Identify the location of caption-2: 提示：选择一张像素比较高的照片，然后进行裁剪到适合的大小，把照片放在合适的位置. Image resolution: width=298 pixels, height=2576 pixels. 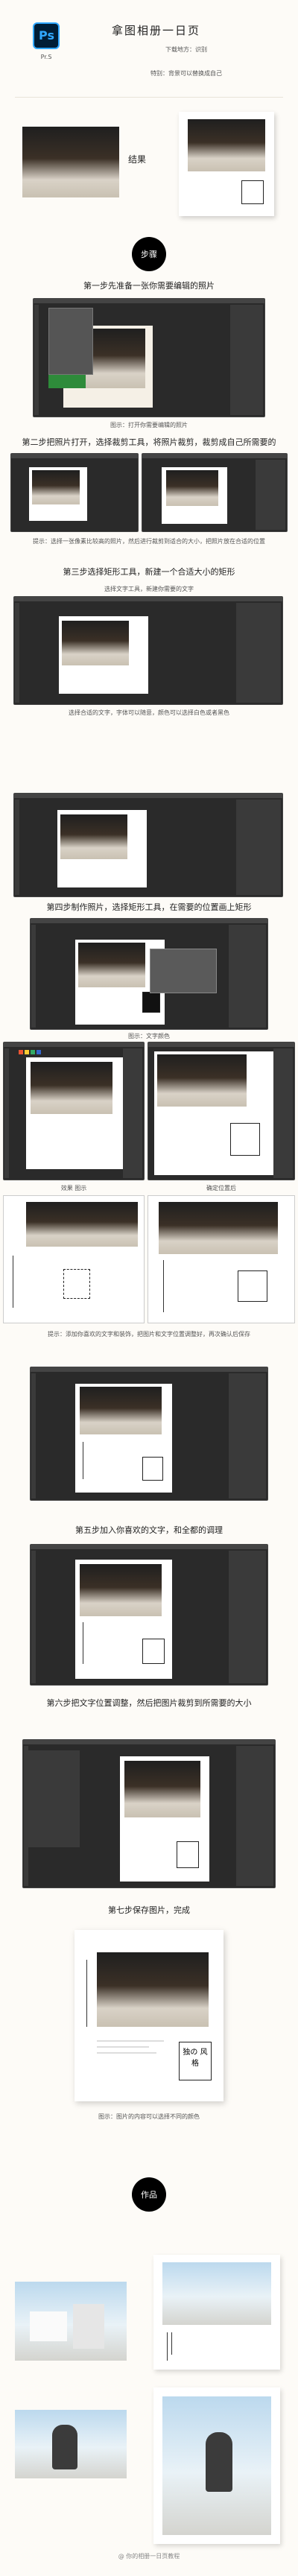
(149, 541).